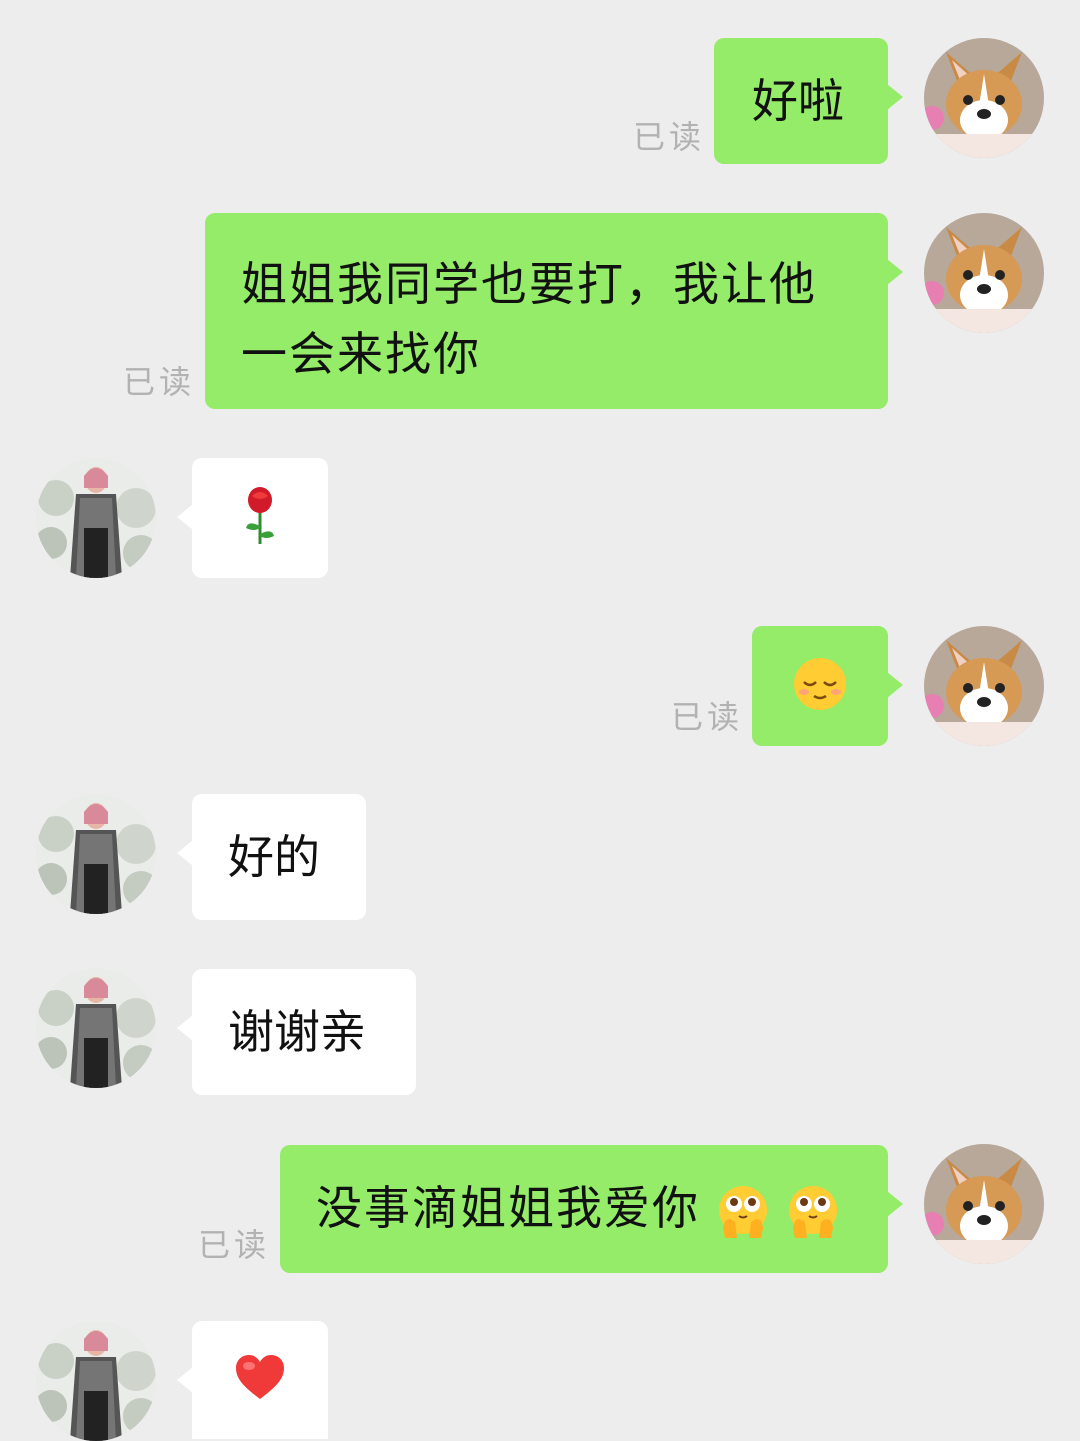 The image size is (1080, 1441). I want to click on rose-emoji, so click(260, 516).